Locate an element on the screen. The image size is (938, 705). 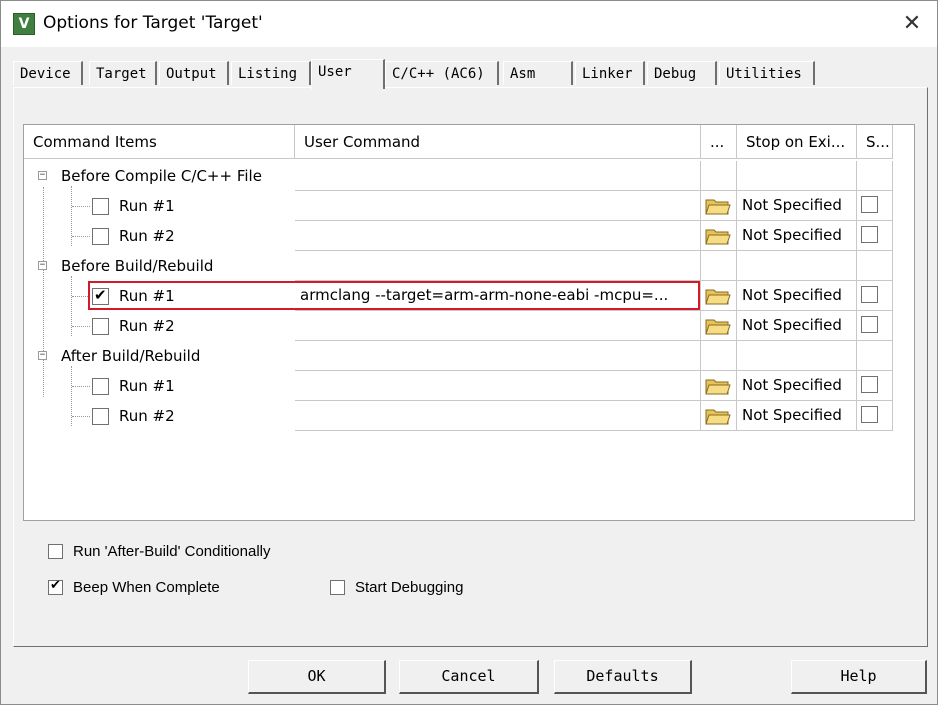
tab-debug: Debug is located at coordinates (682, 73).